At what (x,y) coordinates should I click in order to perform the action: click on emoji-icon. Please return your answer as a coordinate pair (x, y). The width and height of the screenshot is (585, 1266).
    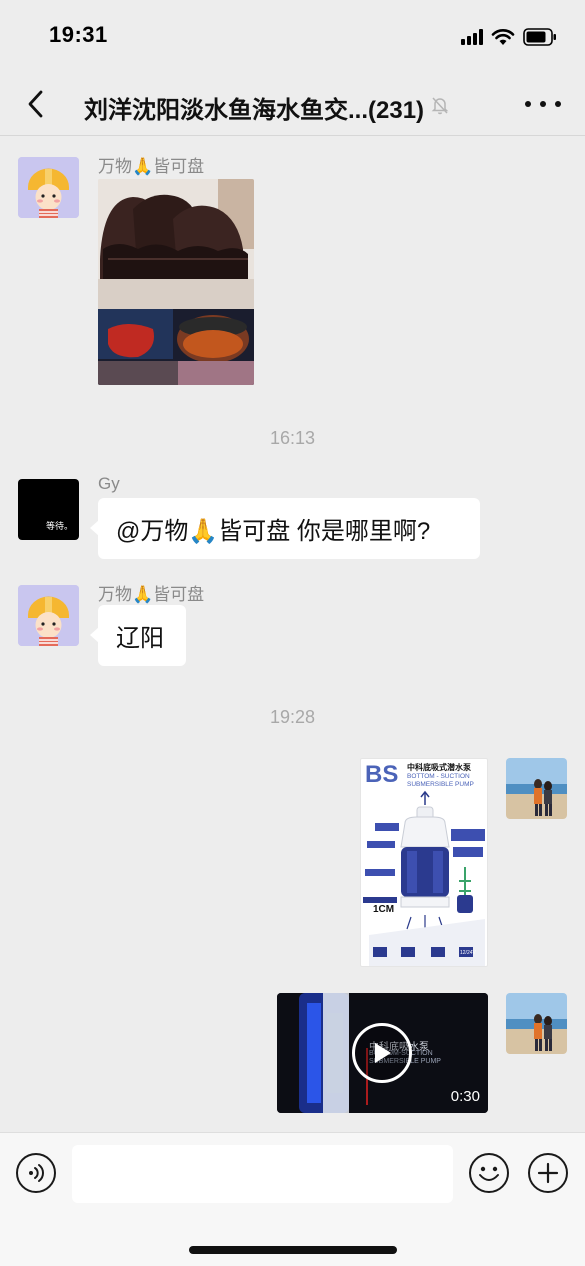
    Looking at the image, I should click on (489, 1173).